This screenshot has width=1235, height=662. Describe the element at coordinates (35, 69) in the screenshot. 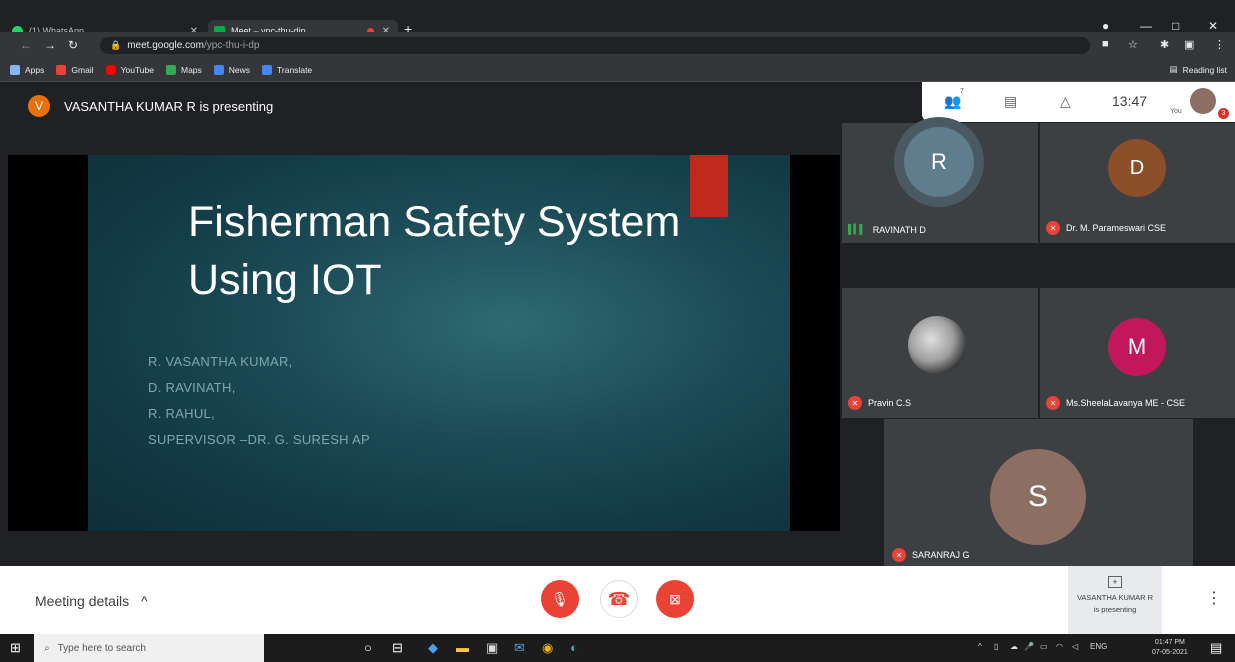

I see `bookmark-label: Apps` at that location.